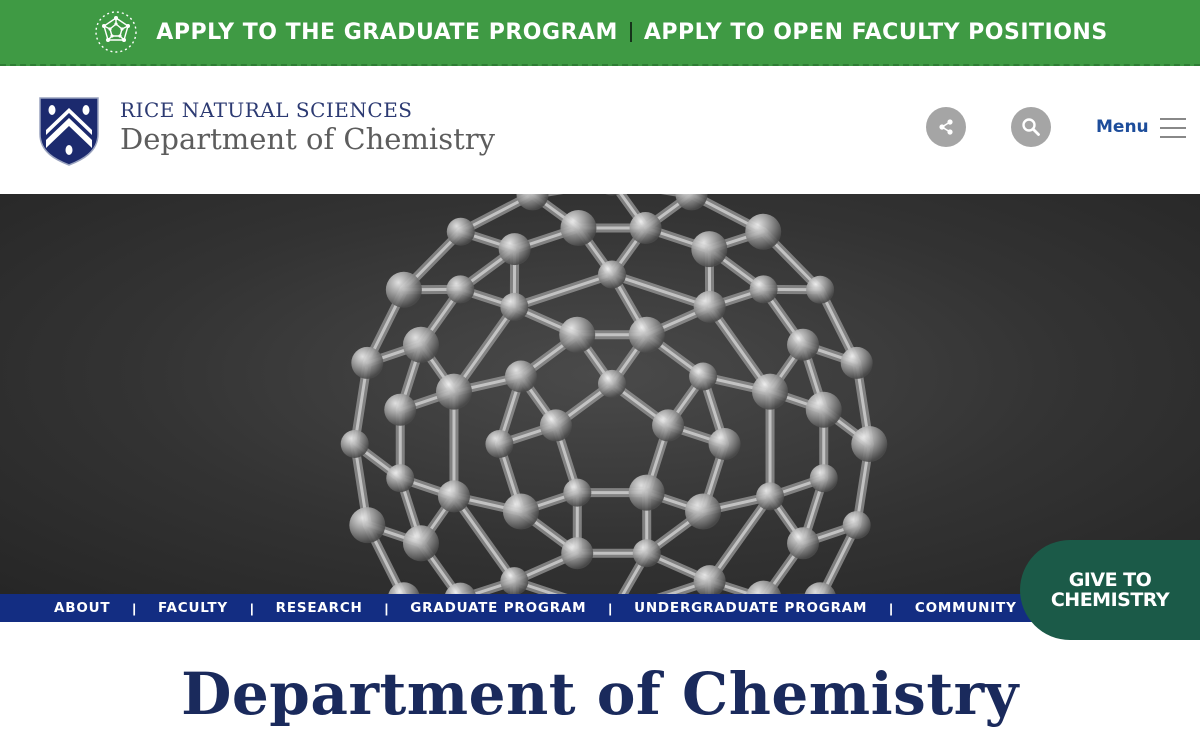  I want to click on give-line-2: CHEMISTRY, so click(1110, 600).